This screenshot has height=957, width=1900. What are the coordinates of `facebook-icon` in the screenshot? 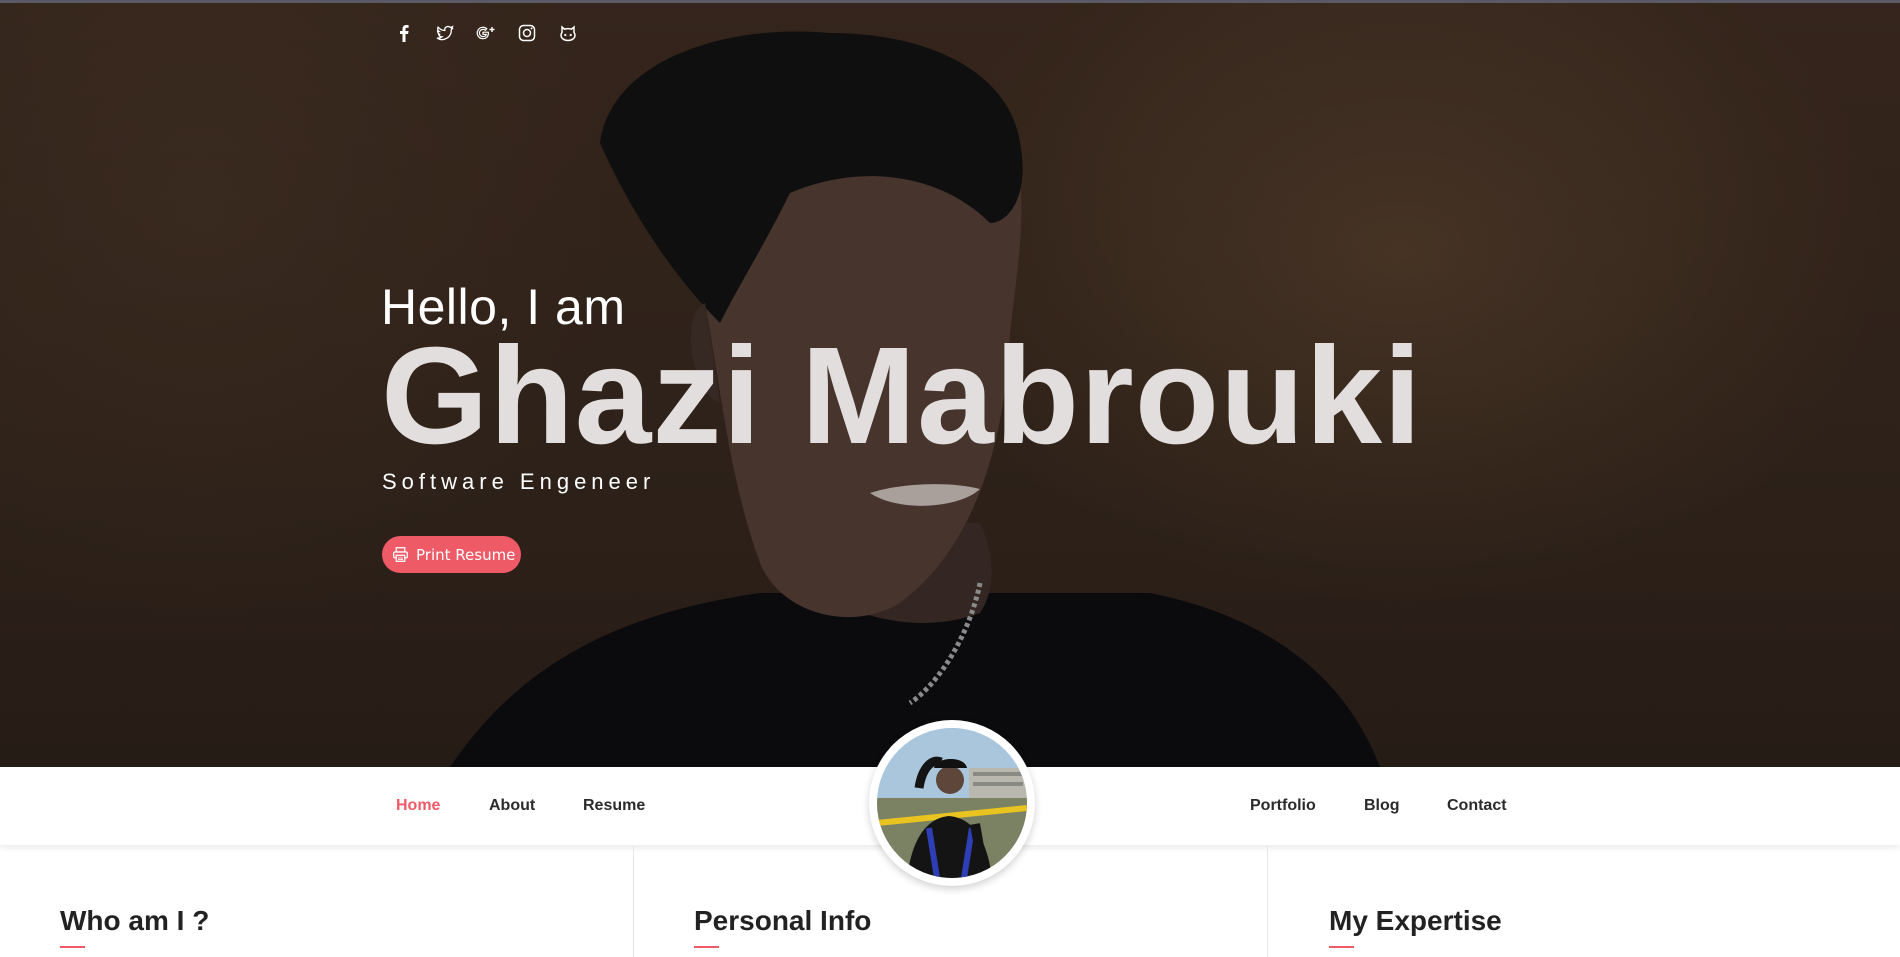 It's located at (404, 33).